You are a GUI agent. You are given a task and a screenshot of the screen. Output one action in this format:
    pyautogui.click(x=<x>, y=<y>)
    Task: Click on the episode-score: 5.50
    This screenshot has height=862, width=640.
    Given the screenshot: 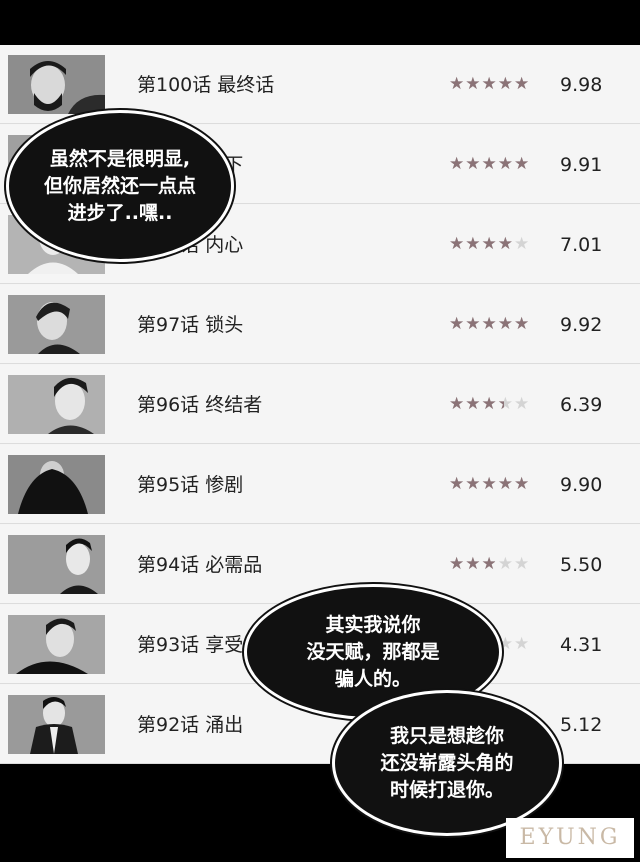 What is the action you would take?
    pyautogui.click(x=581, y=565)
    